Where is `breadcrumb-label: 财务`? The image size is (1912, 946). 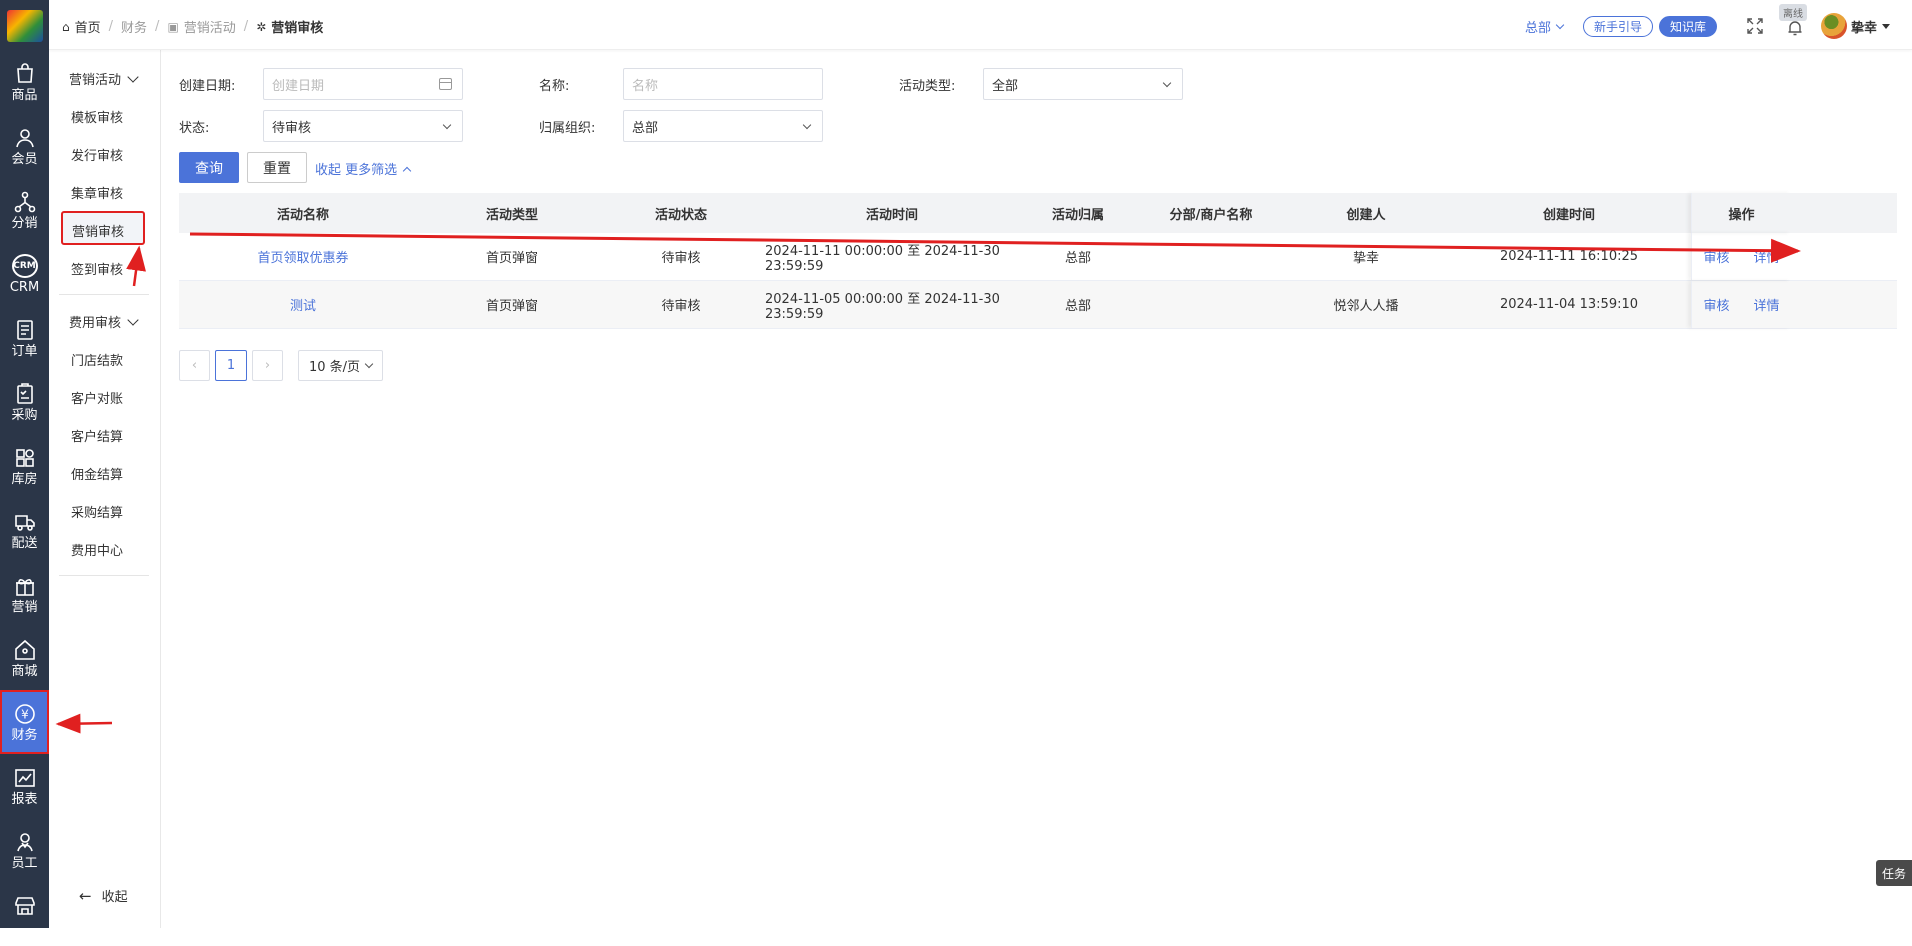
breadcrumb-label: 财务 is located at coordinates (134, 28).